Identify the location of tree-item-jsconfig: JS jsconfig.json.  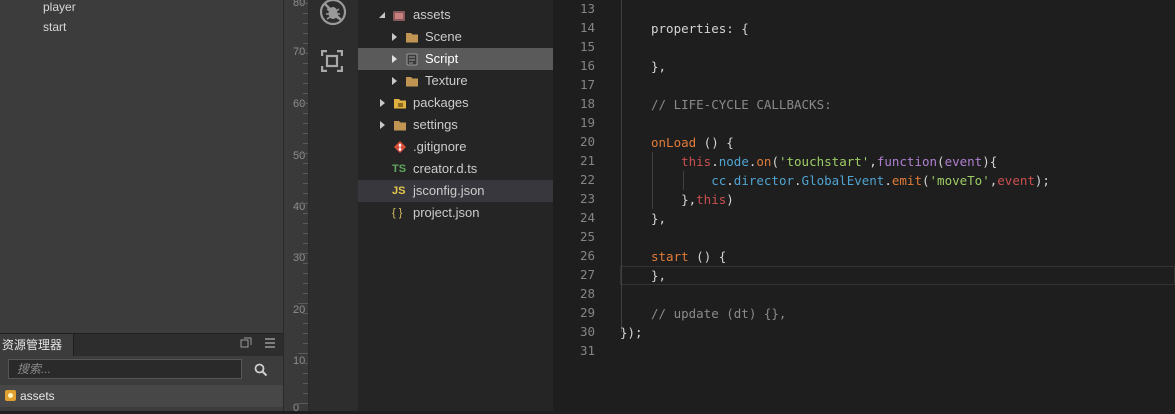
(455, 191).